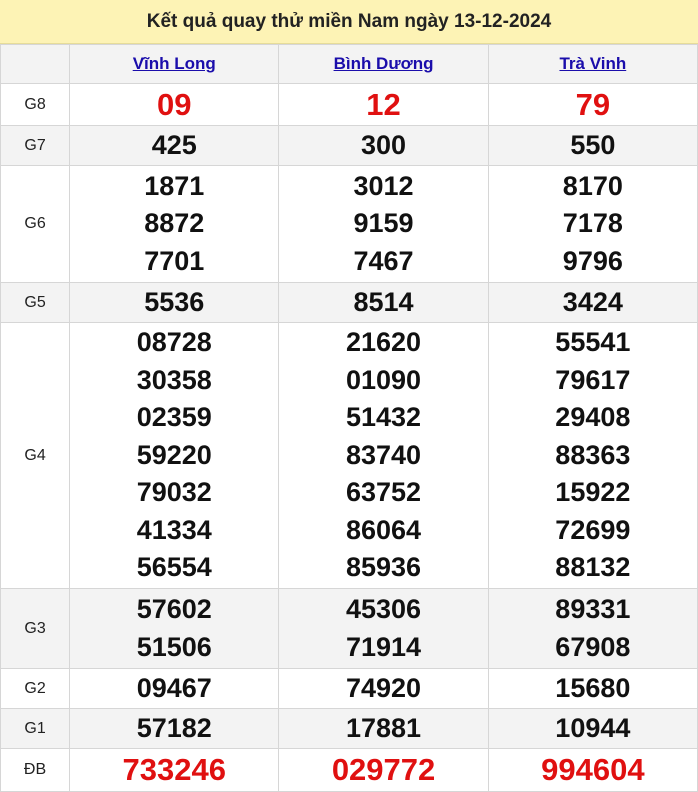 This screenshot has height=792, width=698. Describe the element at coordinates (383, 628) in the screenshot. I see `result-cell: 45306 71914` at that location.